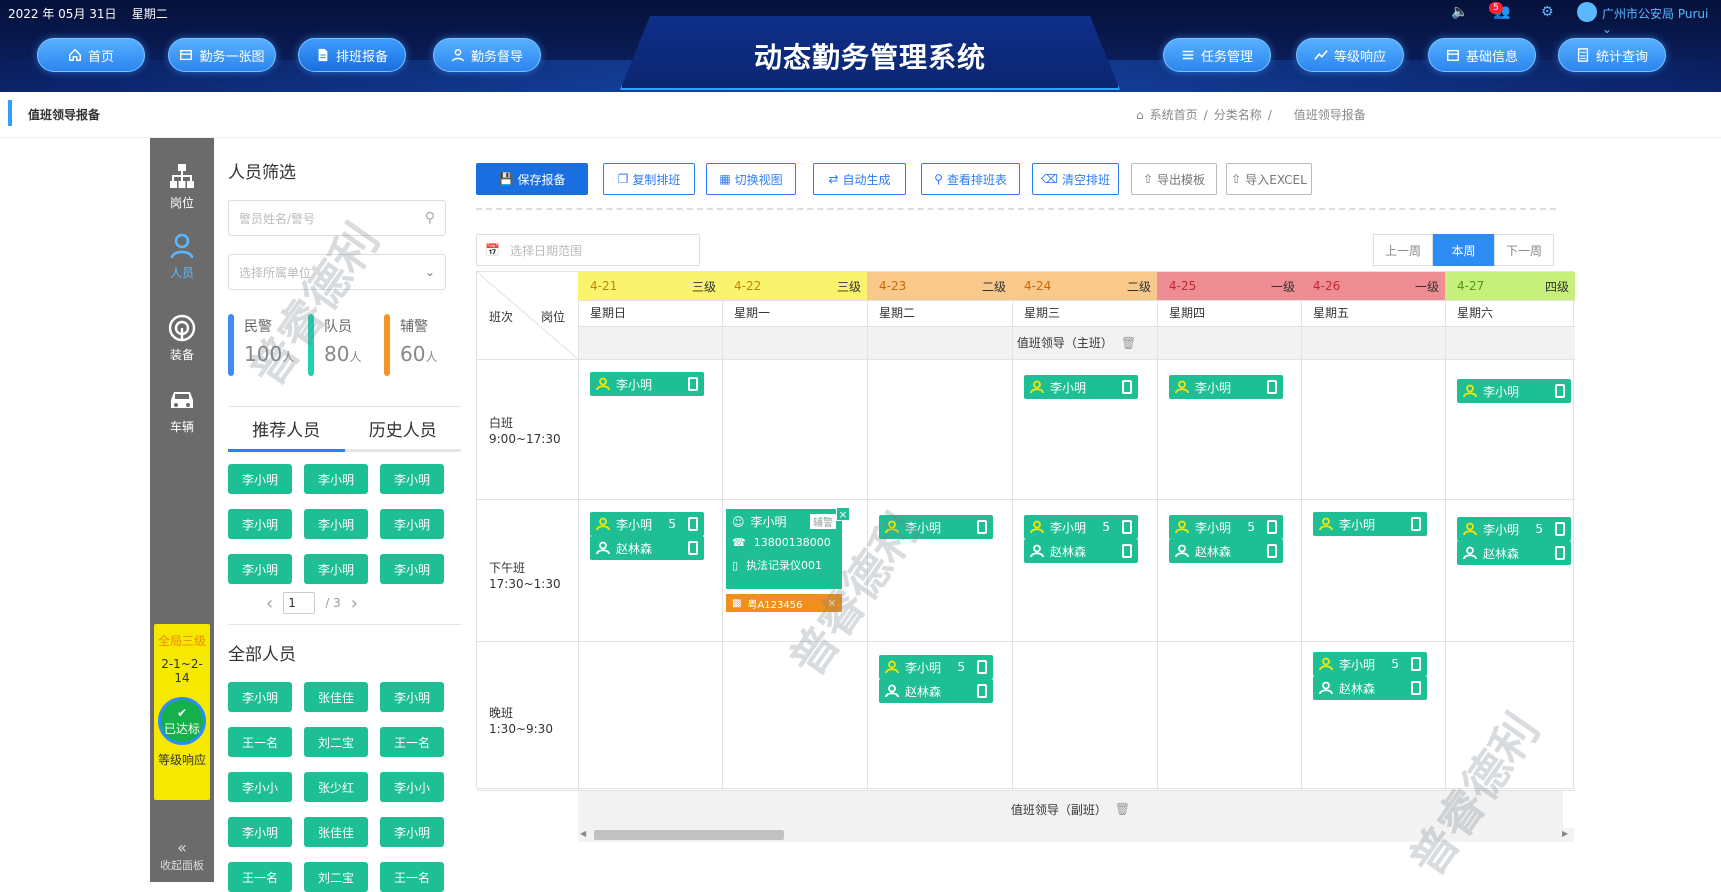  Describe the element at coordinates (1174, 179) in the screenshot. I see `export-template-button: ⇧ 导出模板` at that location.